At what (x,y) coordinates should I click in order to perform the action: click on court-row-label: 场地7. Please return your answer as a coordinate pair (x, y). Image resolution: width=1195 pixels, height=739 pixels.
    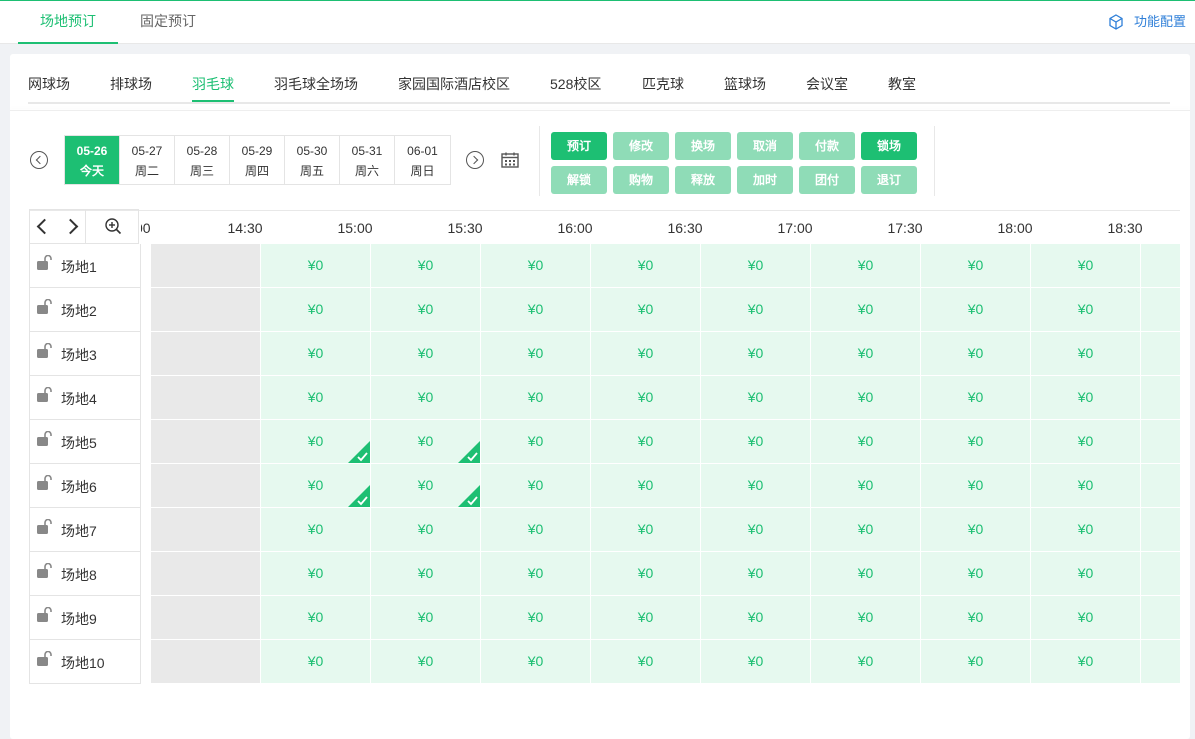
    Looking at the image, I should click on (85, 530).